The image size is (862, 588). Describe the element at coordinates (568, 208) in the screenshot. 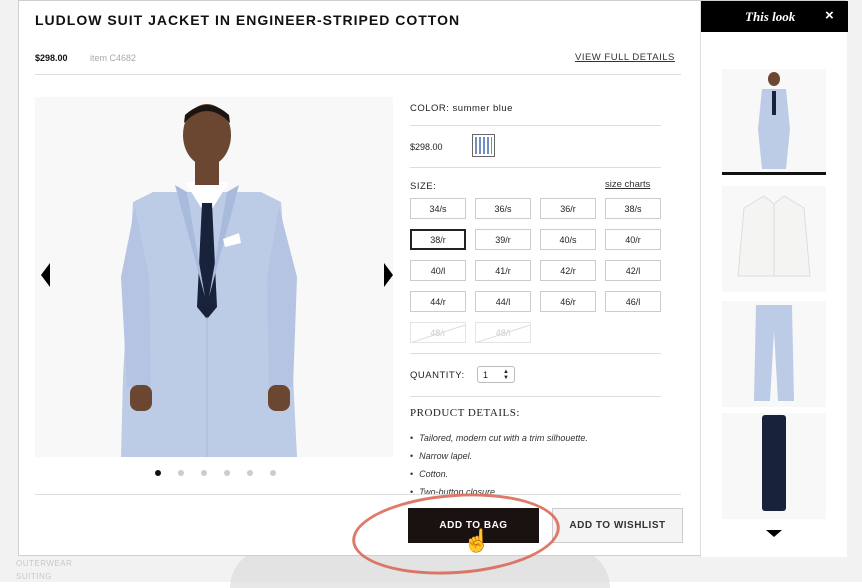

I see `size-option-button: 36/r` at that location.